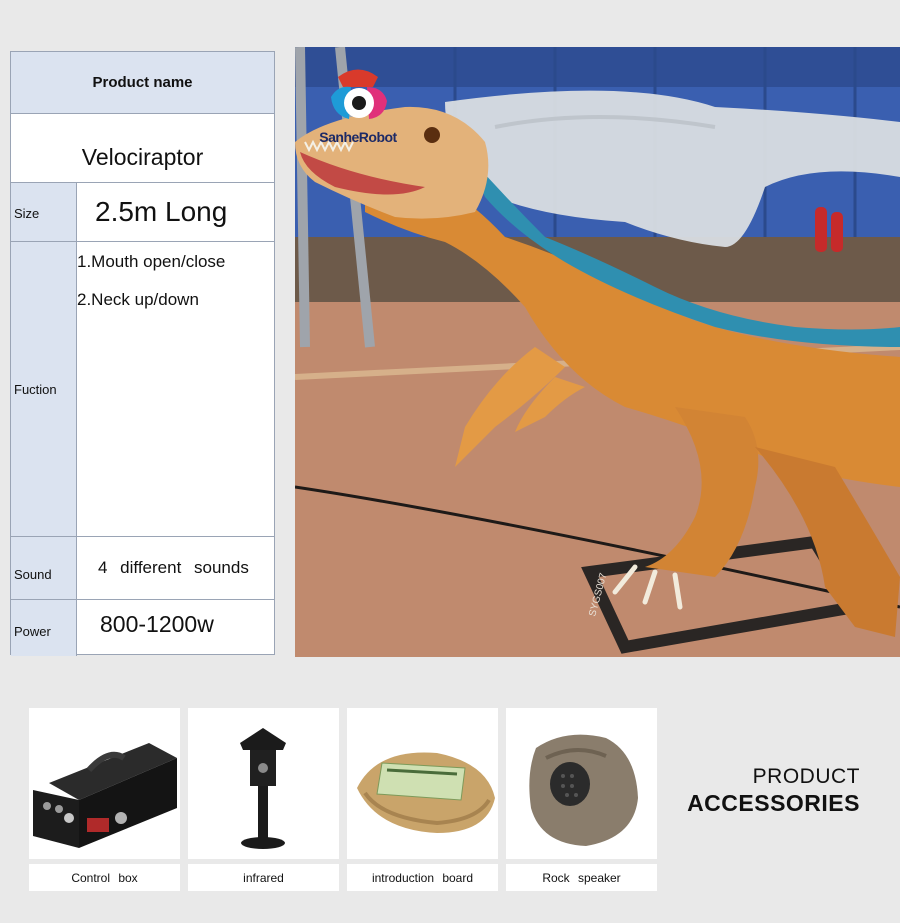 The width and height of the screenshot is (900, 923). What do you see at coordinates (263, 788) in the screenshot?
I see `infrared-sensor-icon` at bounding box center [263, 788].